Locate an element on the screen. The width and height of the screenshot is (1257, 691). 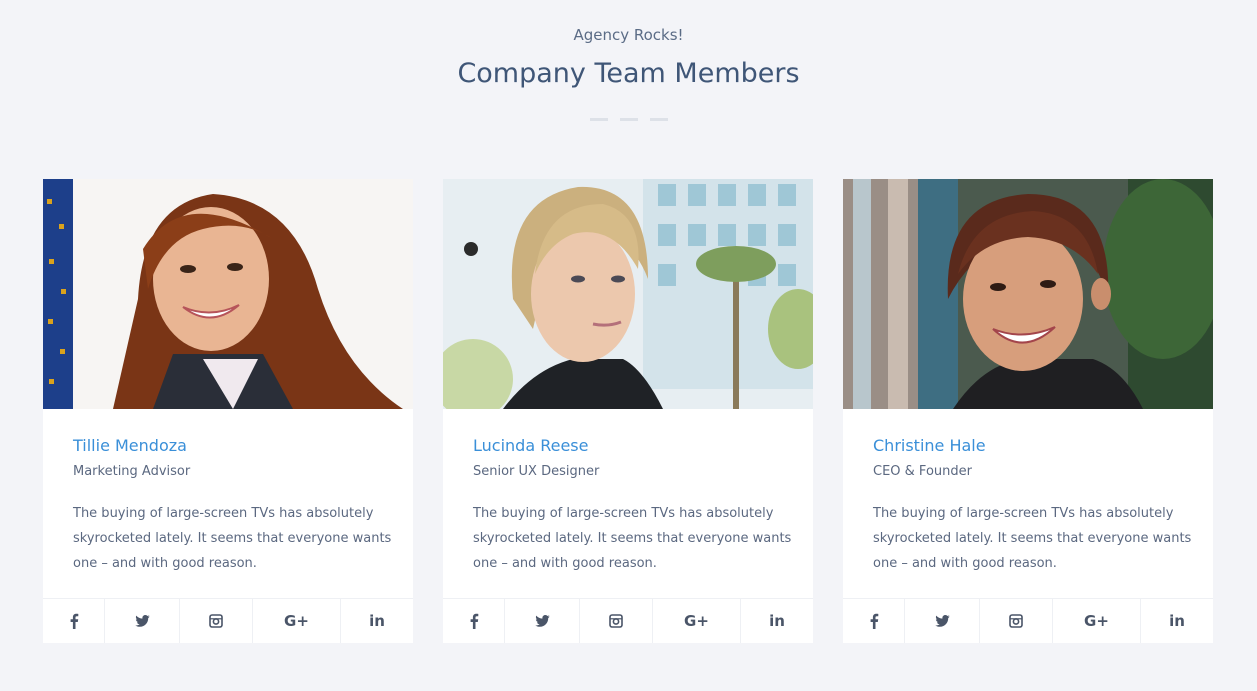
member-role: CEO & Founder is located at coordinates (922, 471).